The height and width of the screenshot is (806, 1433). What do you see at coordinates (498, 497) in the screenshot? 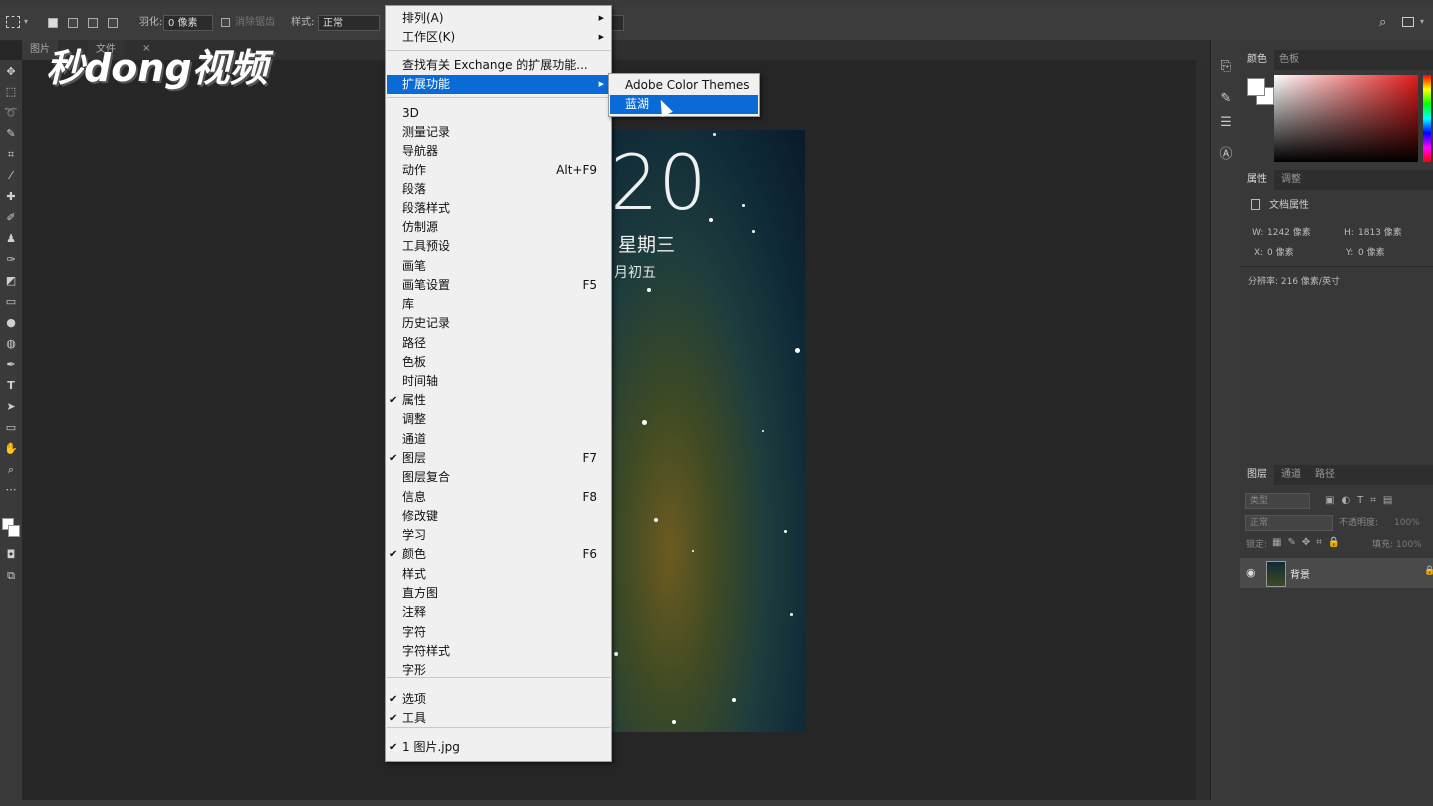
I see `window-menu-item: 信息 F8` at bounding box center [498, 497].